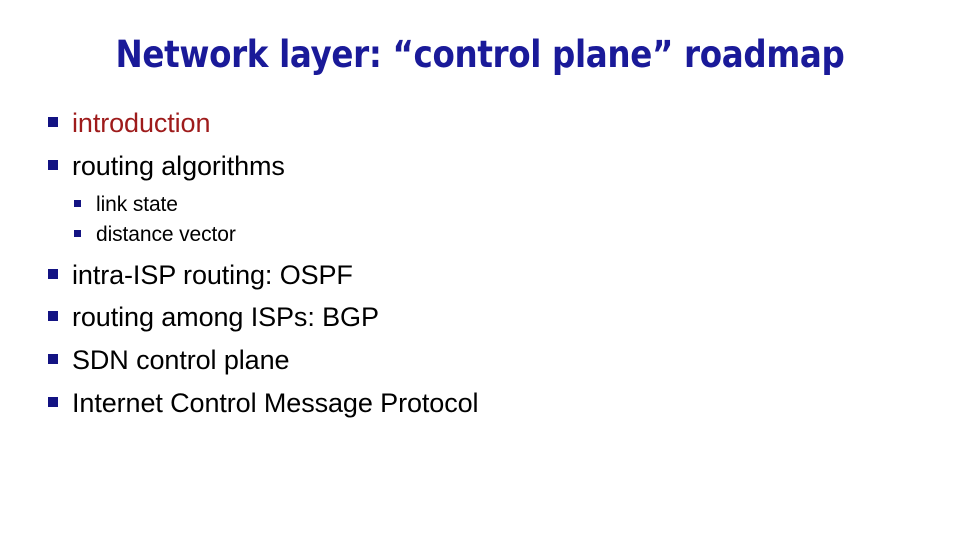 The width and height of the screenshot is (960, 540). Describe the element at coordinates (480, 54) in the screenshot. I see `page-title: Network layer: “control plane” roadmap` at that location.